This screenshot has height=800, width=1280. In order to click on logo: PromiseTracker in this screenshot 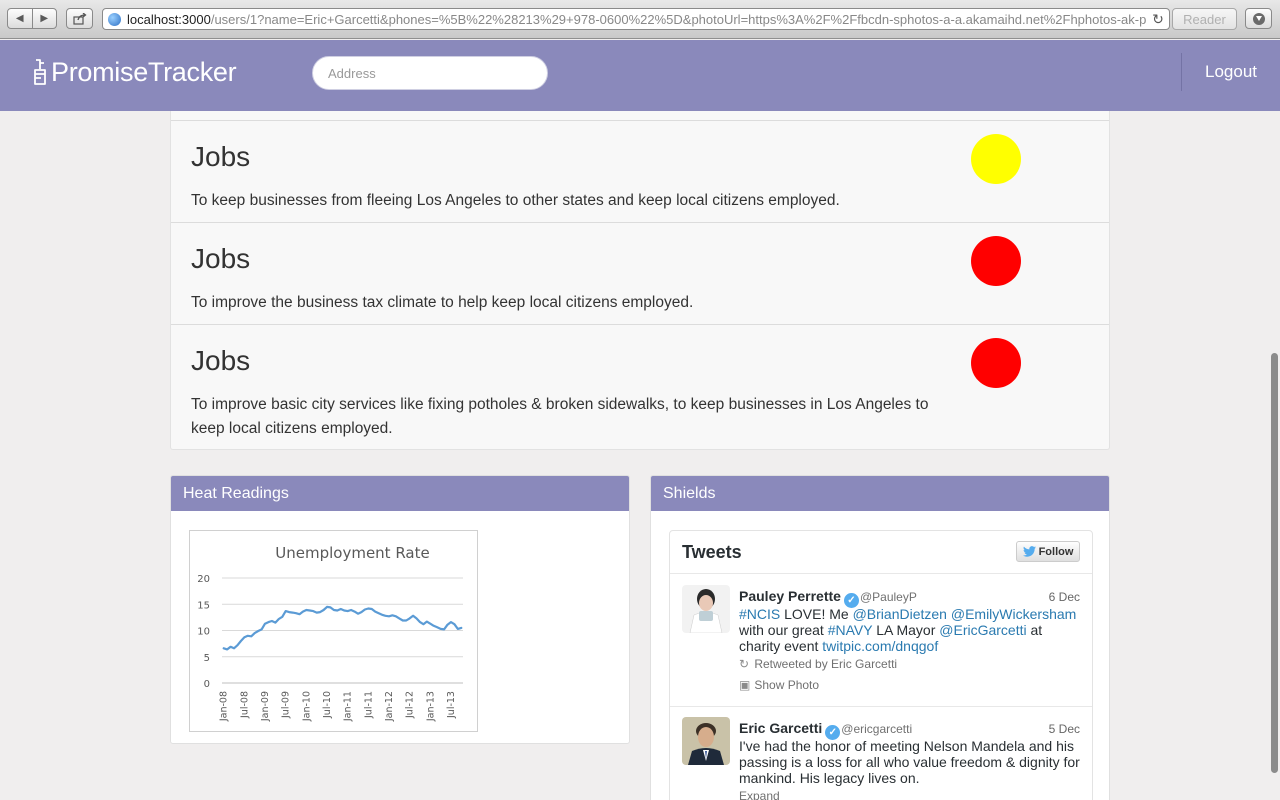, I will do `click(134, 72)`.